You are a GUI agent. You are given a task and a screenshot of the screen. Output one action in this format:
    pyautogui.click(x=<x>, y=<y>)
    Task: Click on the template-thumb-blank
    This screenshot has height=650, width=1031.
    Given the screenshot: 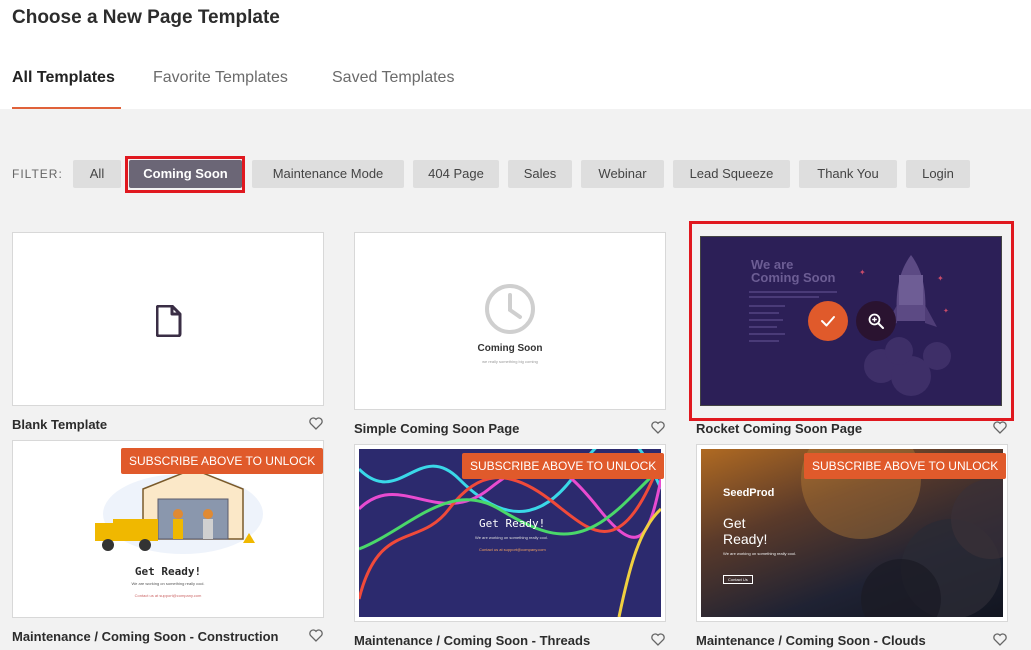 What is the action you would take?
    pyautogui.click(x=168, y=319)
    